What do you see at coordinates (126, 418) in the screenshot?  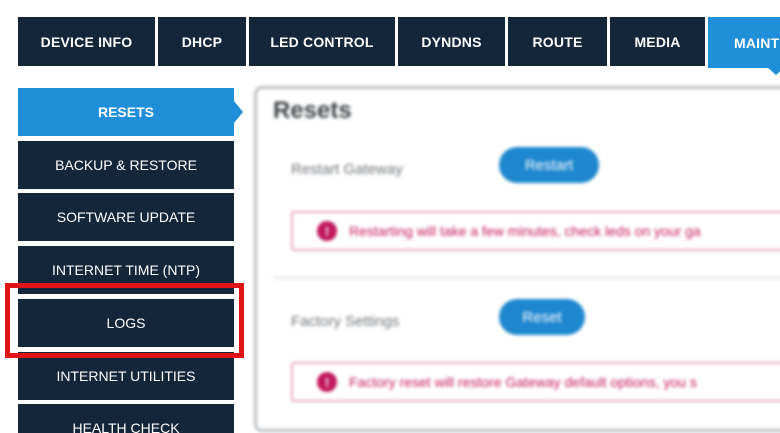 I see `side-item-health-check: HEALTH CHECK` at bounding box center [126, 418].